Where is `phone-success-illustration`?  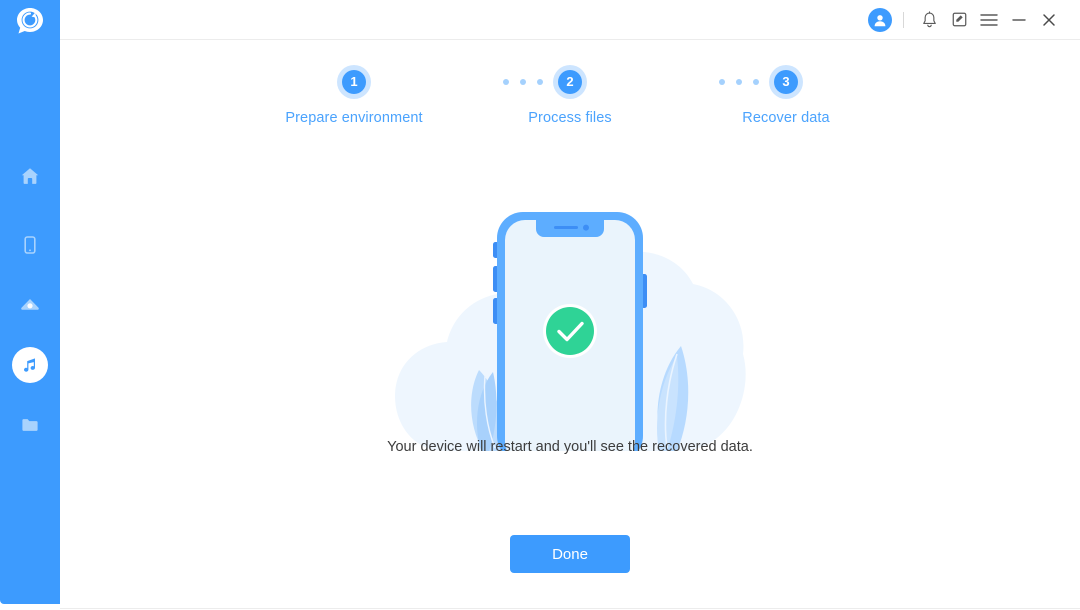
phone-success-illustration is located at coordinates (570, 323).